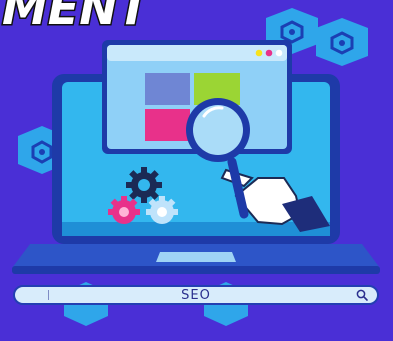 The width and height of the screenshot is (393, 341). I want to click on page-title: MENT, so click(78, 18).